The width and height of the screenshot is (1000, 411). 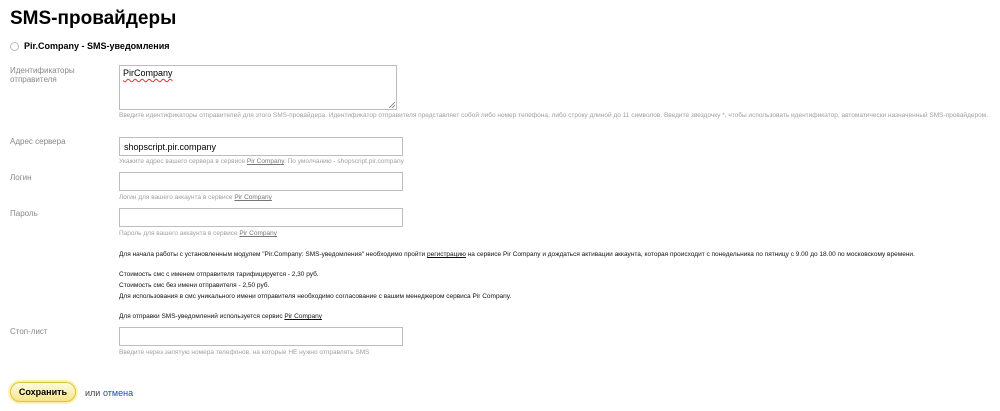 I want to click on server-input: shopscript.pir.company, so click(x=261, y=146).